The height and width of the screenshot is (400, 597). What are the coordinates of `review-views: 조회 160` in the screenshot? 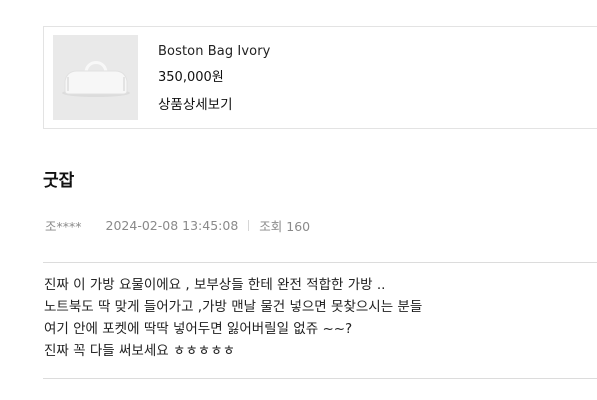 It's located at (285, 226).